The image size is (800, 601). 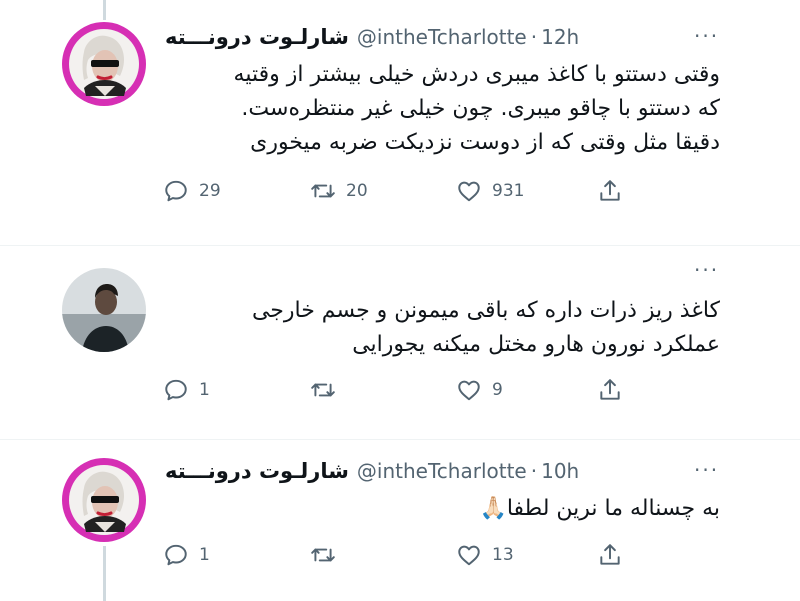 I want to click on tweet-text: به چسناله ما نرین لطفا🙏🏻, so click(x=435, y=509).